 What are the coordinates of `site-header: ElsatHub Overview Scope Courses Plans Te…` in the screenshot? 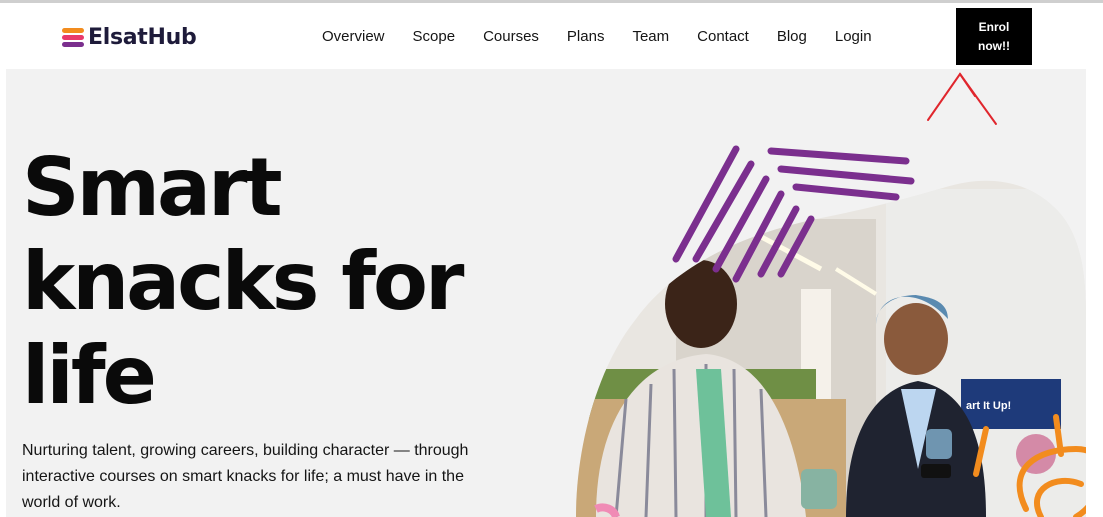 It's located at (551, 36).